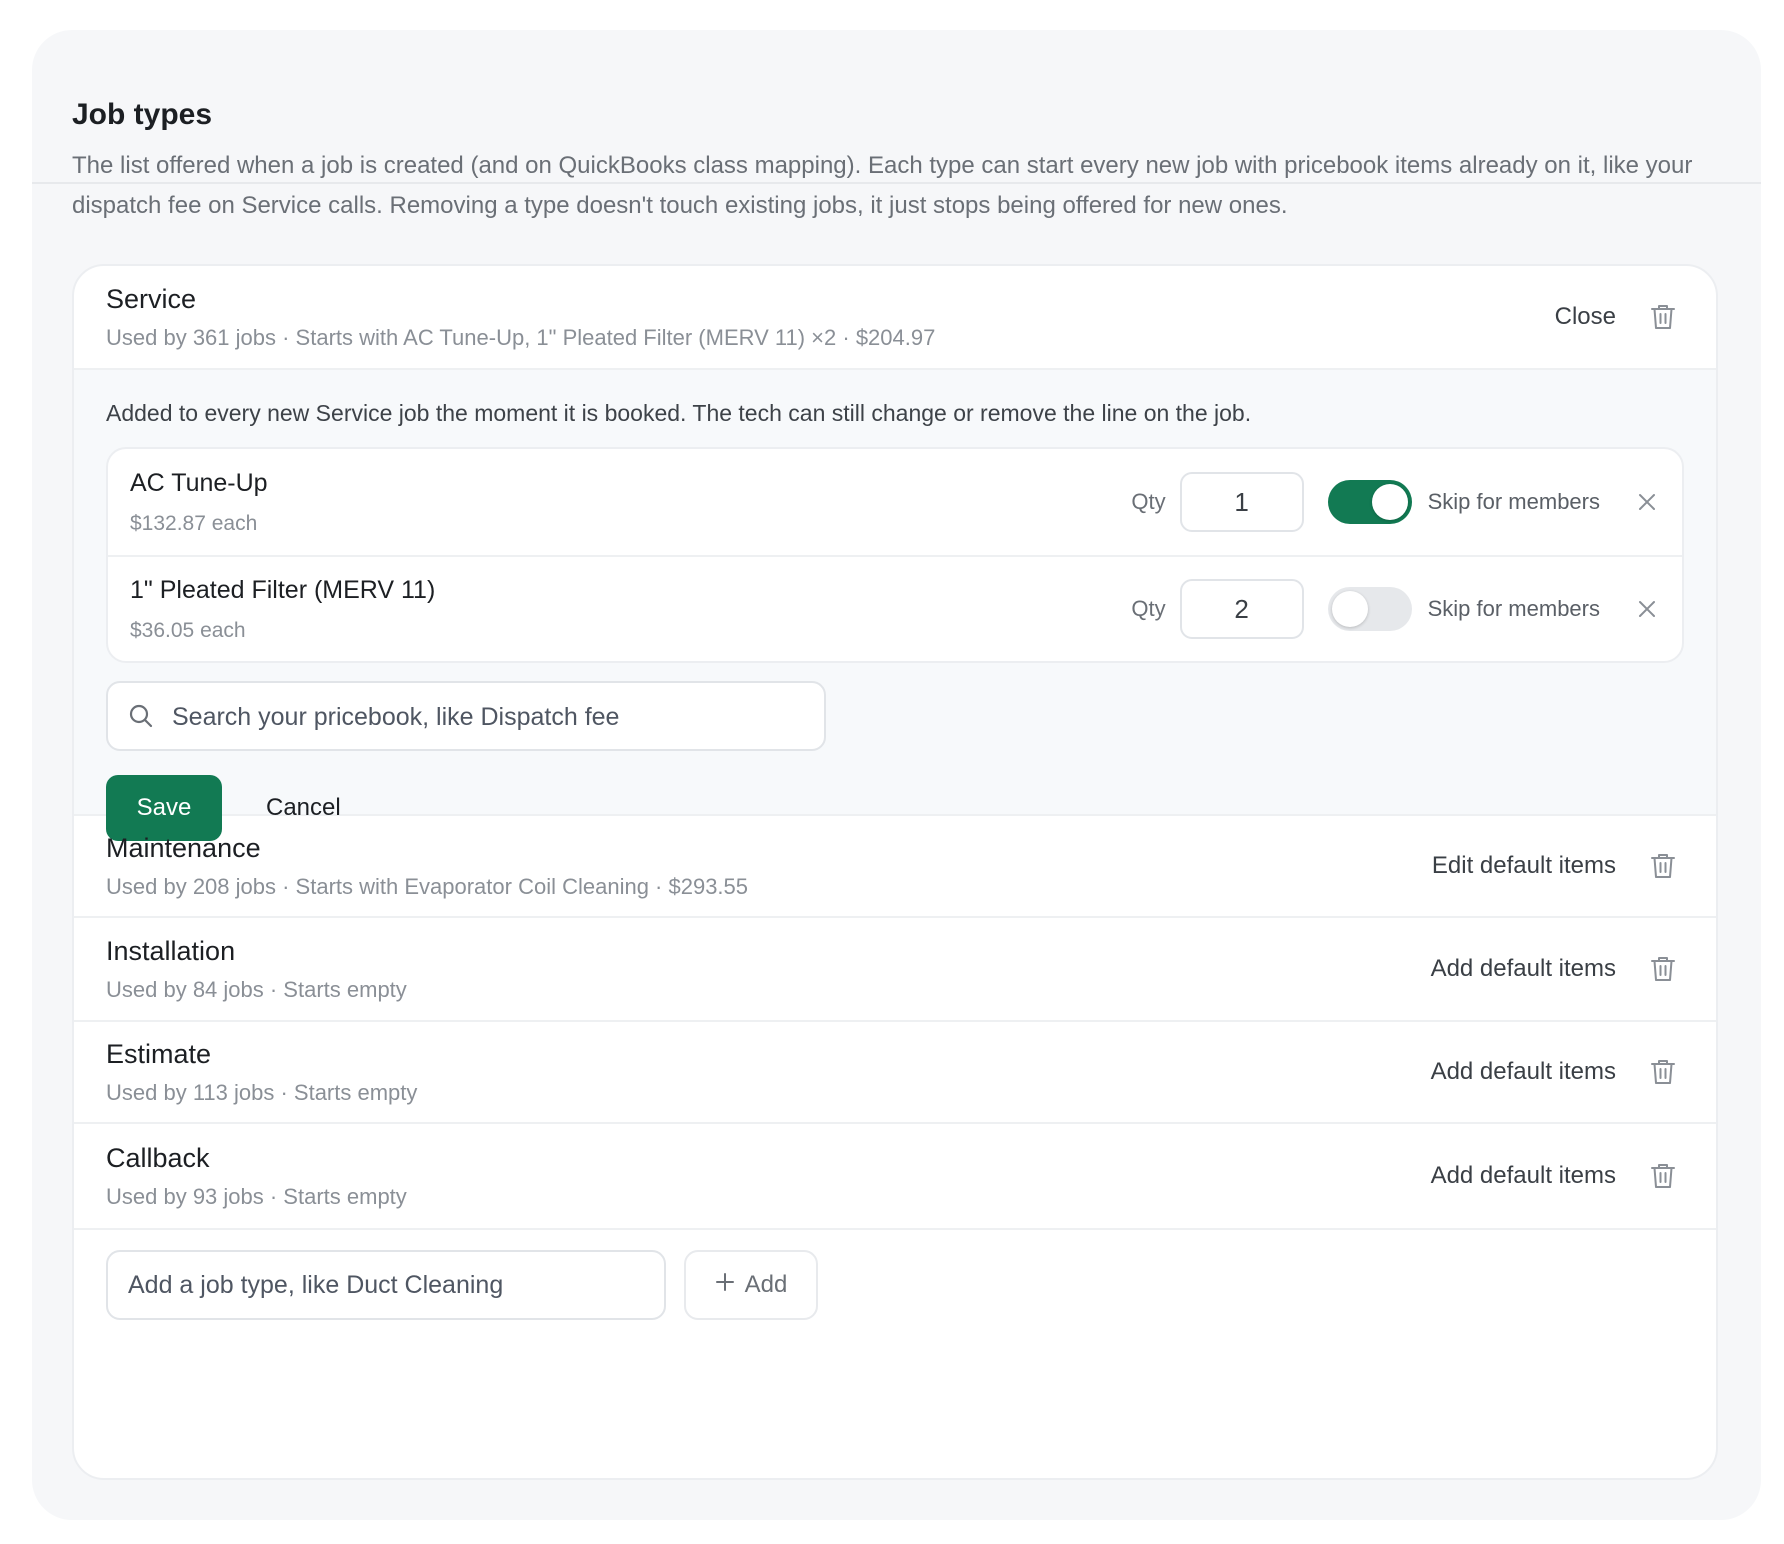 The height and width of the screenshot is (1544, 1784). I want to click on item-name: 1" Pleated Filter (MERV 11), so click(283, 589).